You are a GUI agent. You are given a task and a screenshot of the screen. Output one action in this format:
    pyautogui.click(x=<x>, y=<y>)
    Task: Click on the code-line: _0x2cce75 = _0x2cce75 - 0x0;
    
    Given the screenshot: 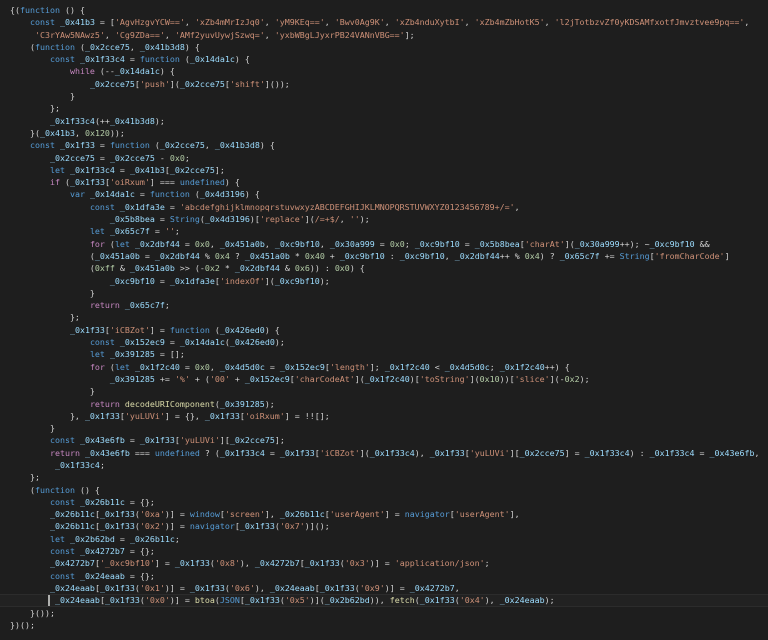 What is the action you would take?
    pyautogui.click(x=384, y=158)
    